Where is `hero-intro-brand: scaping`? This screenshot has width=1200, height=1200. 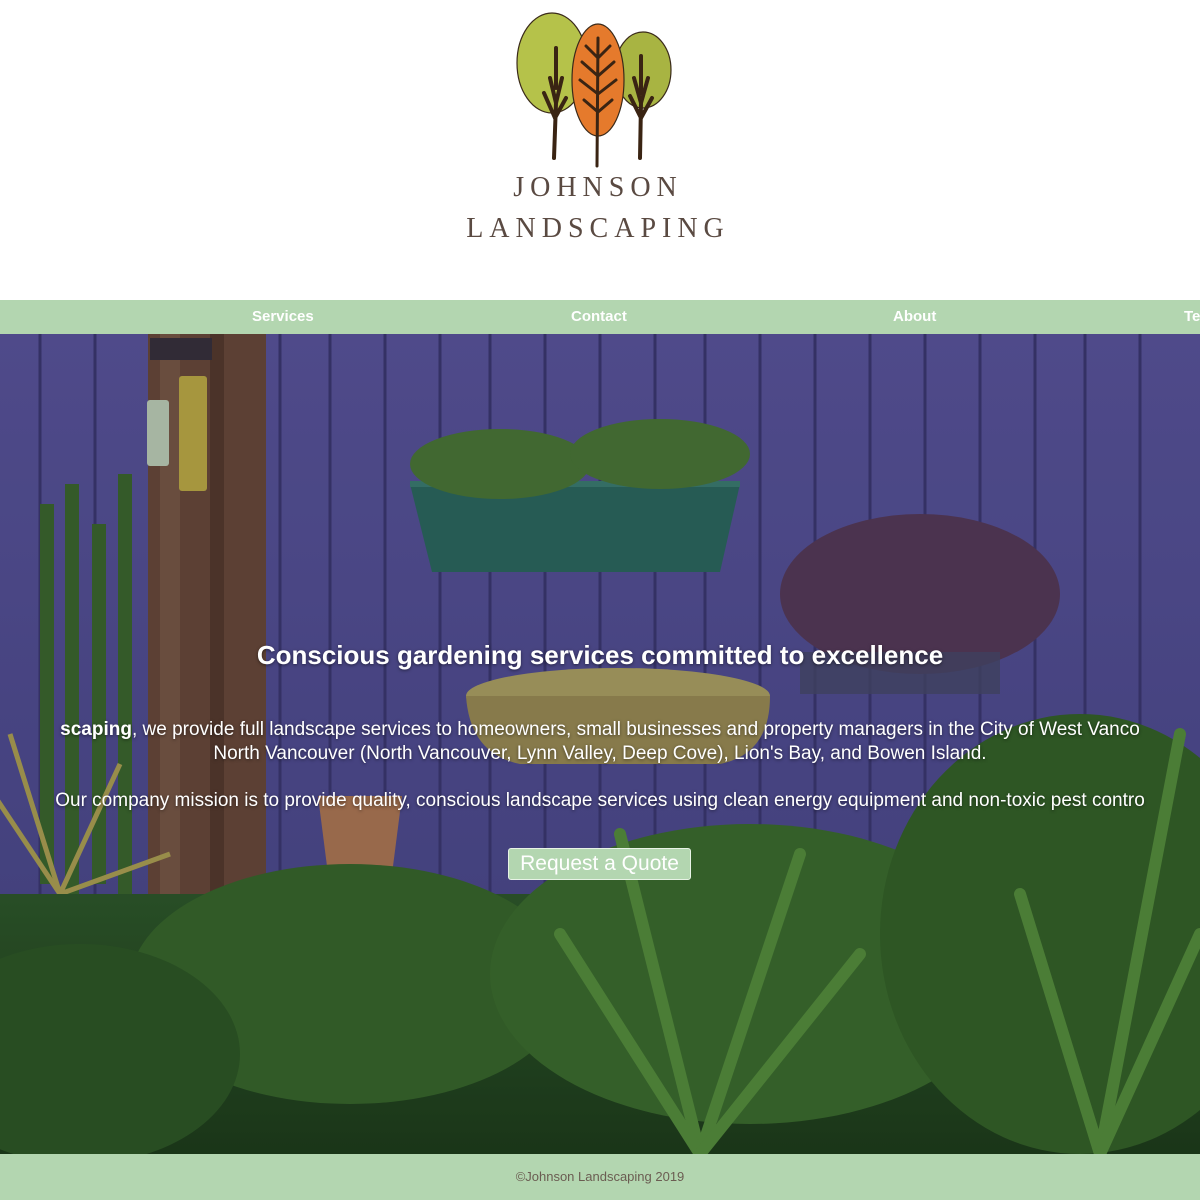 hero-intro-brand: scaping is located at coordinates (96, 729).